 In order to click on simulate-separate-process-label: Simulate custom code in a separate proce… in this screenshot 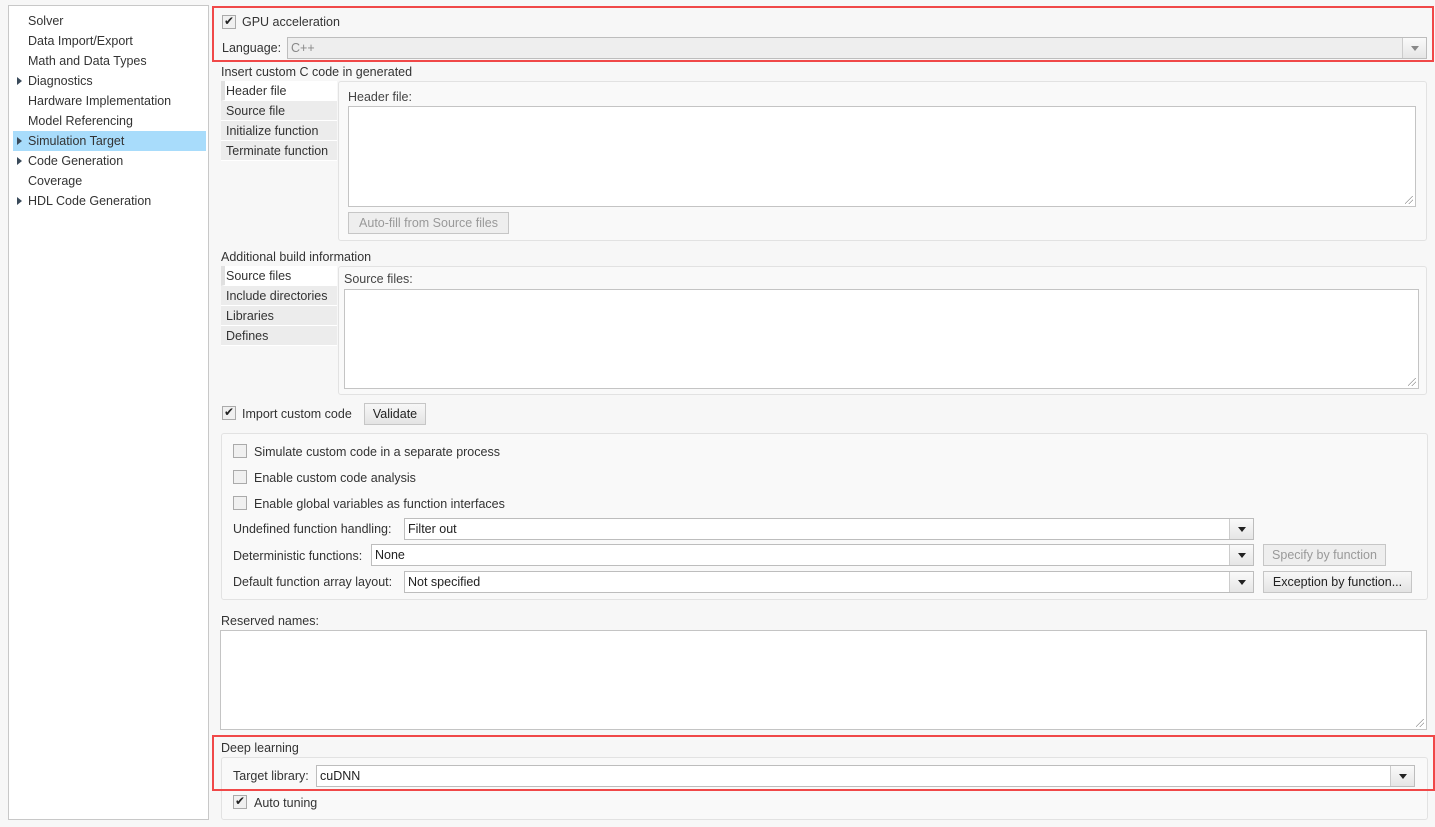, I will do `click(377, 452)`.